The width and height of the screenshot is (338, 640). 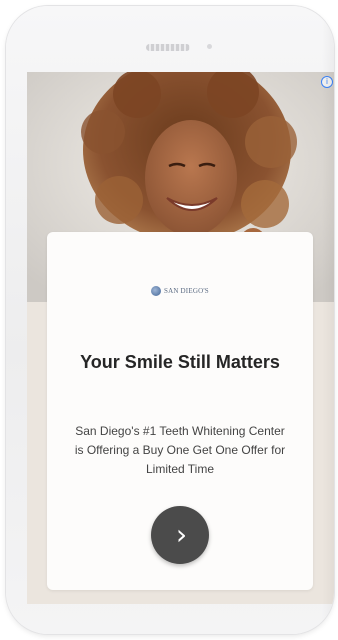 I want to click on next-button: ›, so click(x=180, y=535).